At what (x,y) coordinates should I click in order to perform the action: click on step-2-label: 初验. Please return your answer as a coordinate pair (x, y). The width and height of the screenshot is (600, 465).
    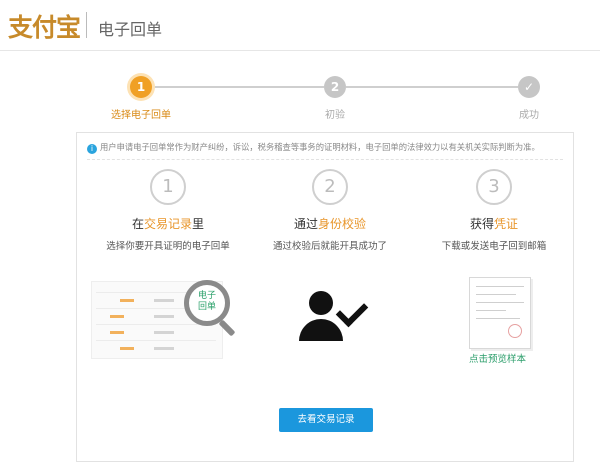
    Looking at the image, I should click on (335, 115).